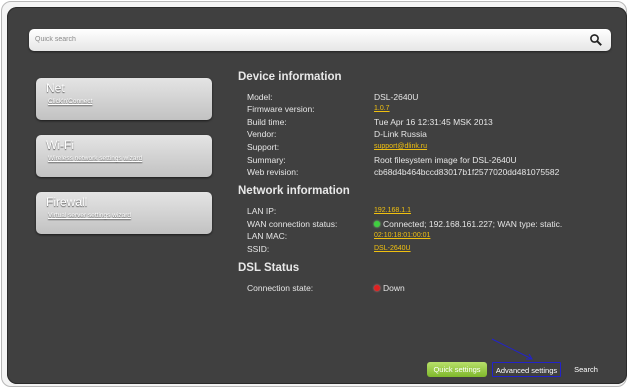  I want to click on search-icon, so click(596, 40).